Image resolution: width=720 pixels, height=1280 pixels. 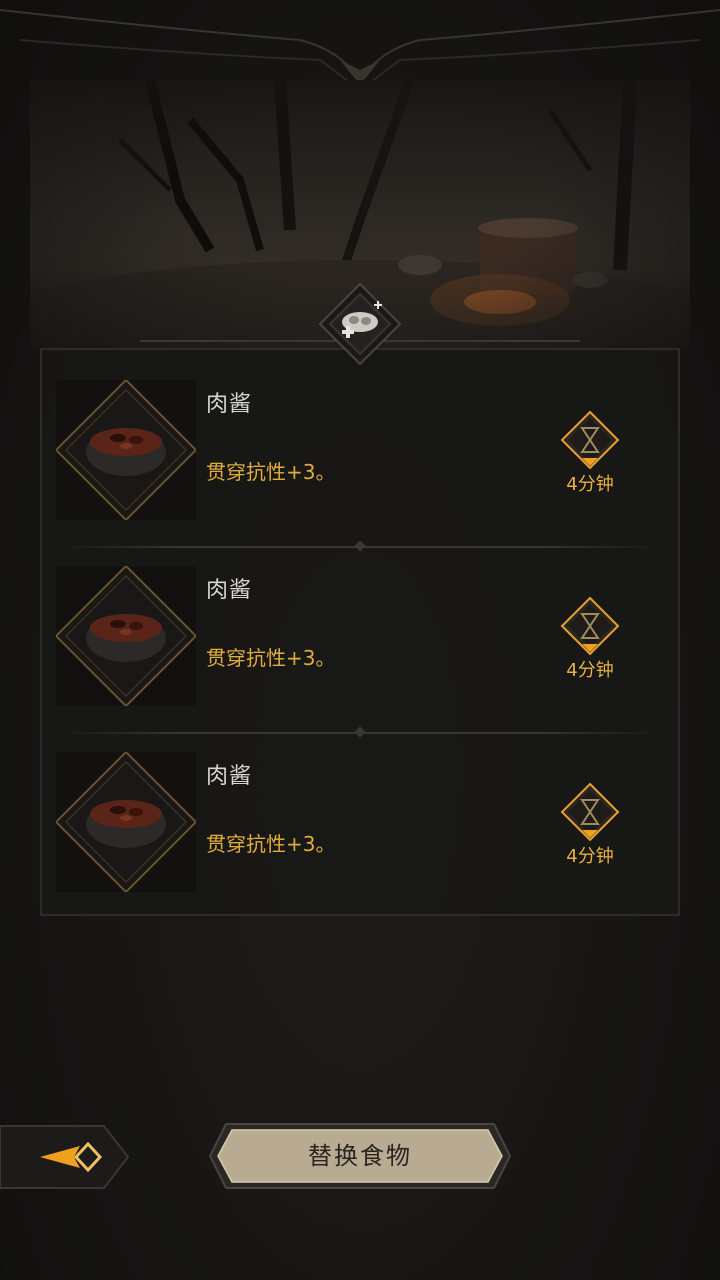 I want to click on back-arrow-icon, so click(x=65, y=1157).